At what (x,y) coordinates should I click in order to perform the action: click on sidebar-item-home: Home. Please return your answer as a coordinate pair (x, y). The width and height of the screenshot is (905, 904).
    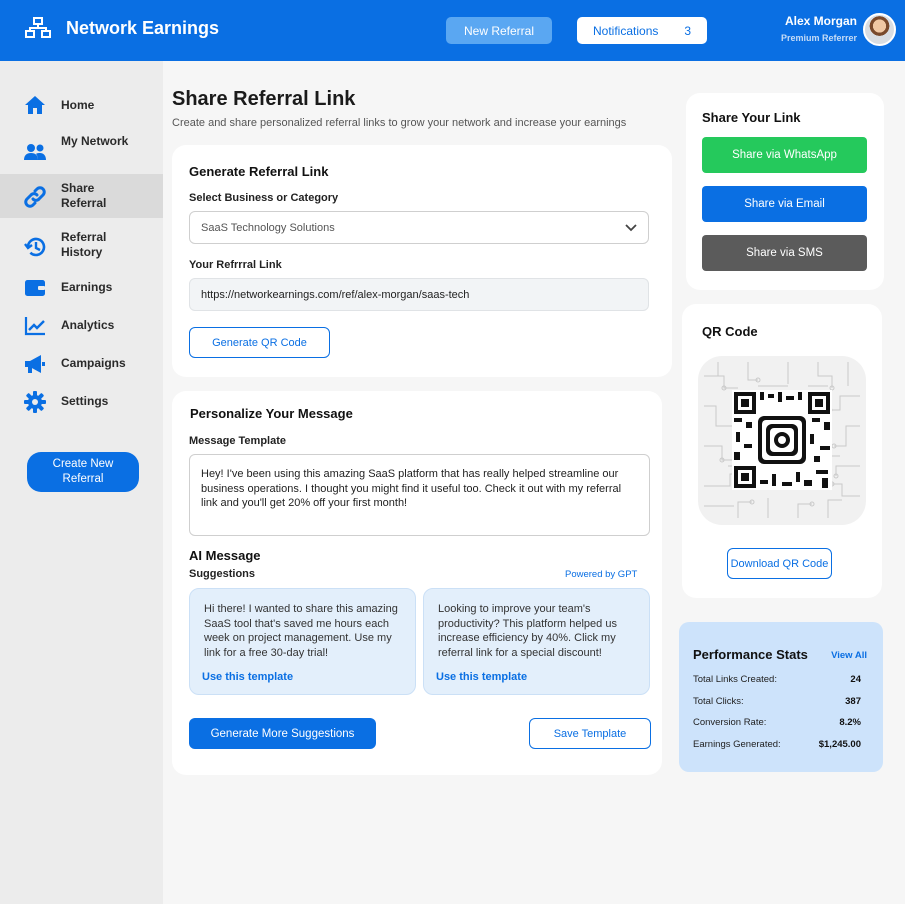
    Looking at the image, I should click on (81, 105).